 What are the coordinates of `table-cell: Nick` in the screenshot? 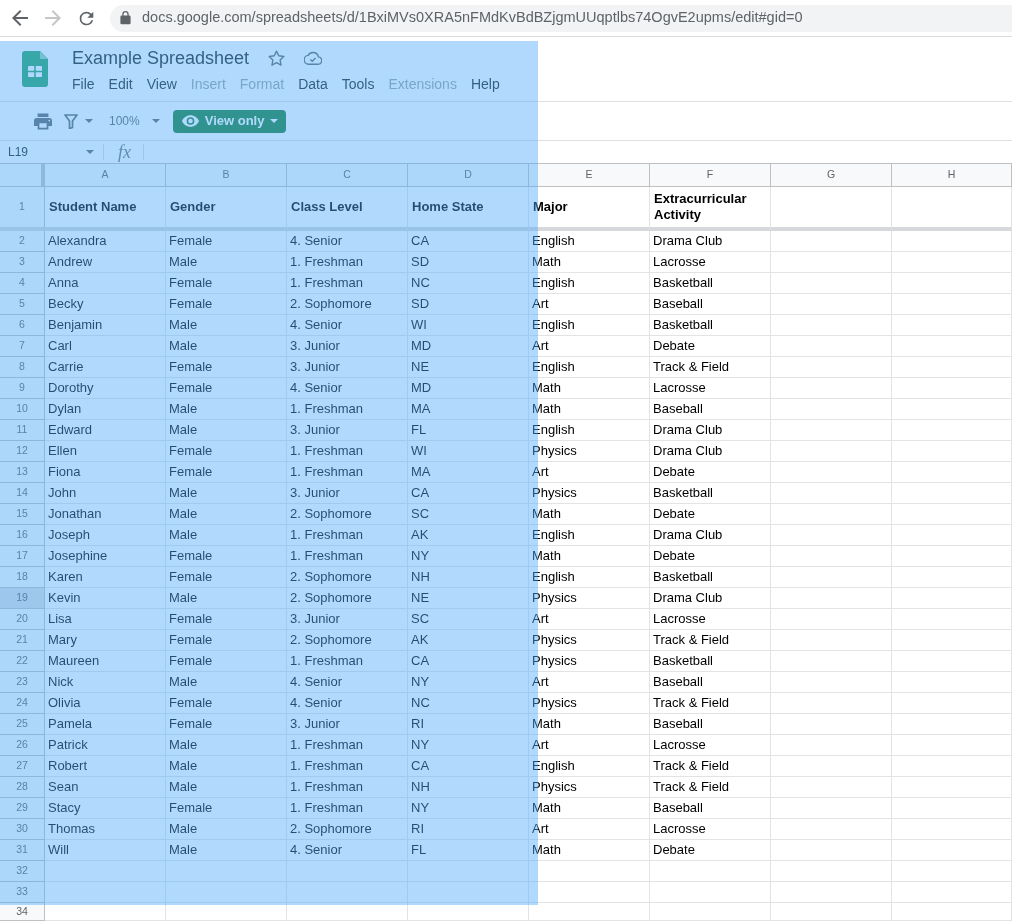 It's located at (105, 682).